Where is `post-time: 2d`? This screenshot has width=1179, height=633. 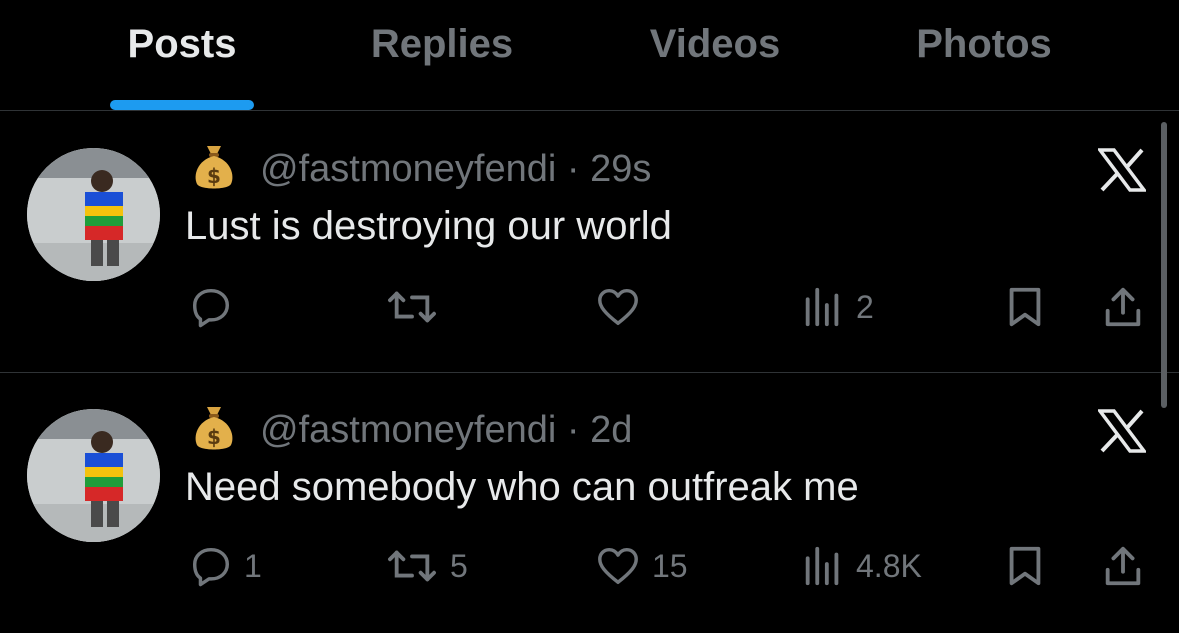
post-time: 2d is located at coordinates (611, 430).